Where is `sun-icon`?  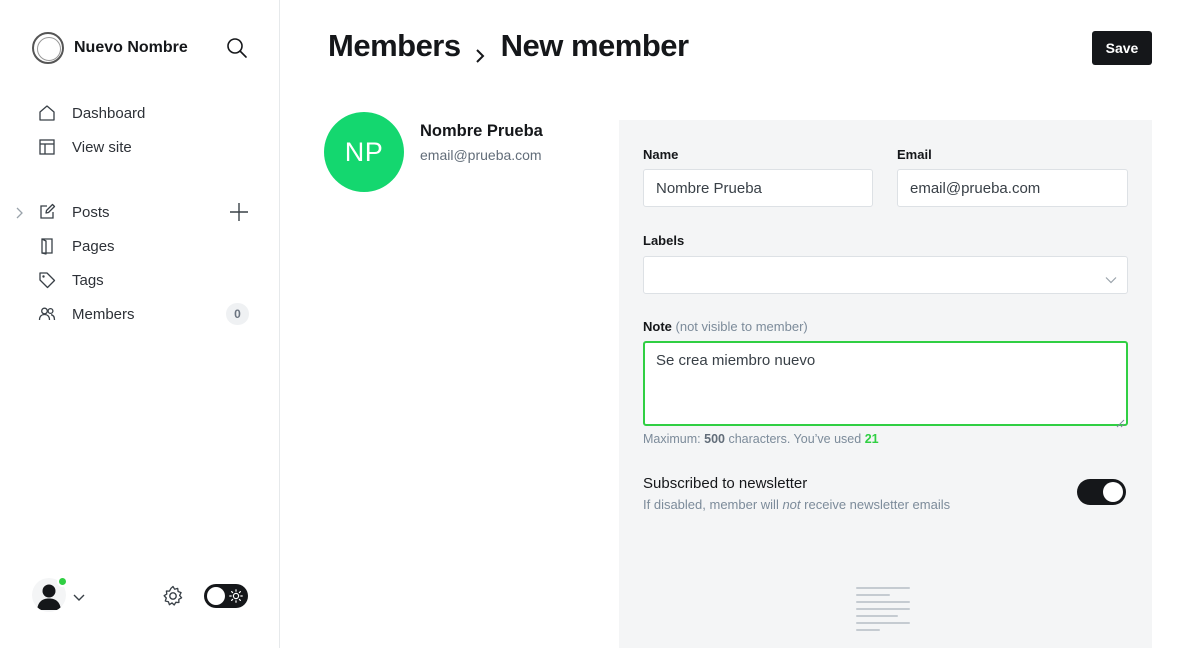
sun-icon is located at coordinates (236, 596).